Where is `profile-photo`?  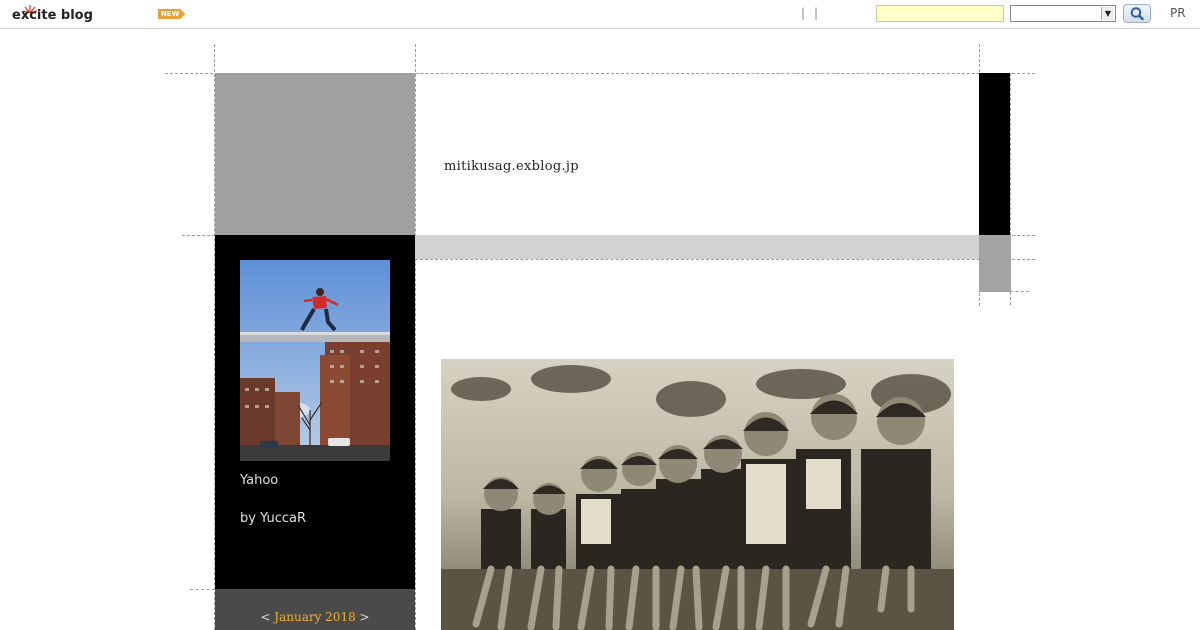
profile-photo is located at coordinates (315, 360).